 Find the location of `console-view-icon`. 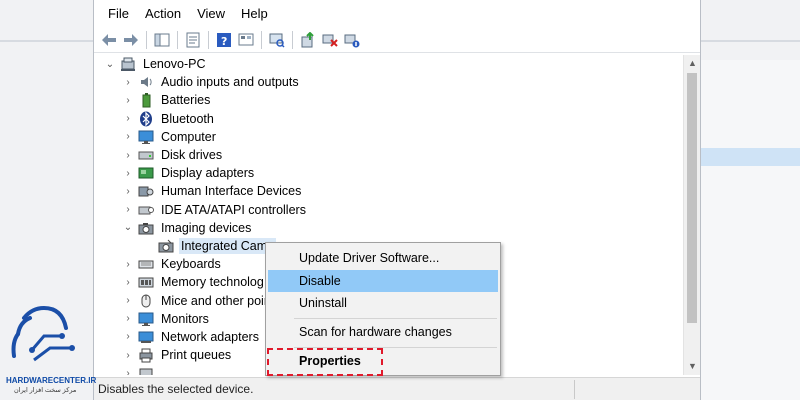

console-view-icon is located at coordinates (246, 40).